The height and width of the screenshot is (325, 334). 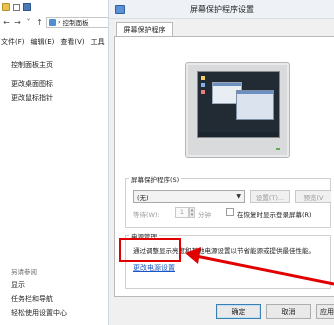 I want to click on dialog-title: 屏幕保护程序设置, so click(x=222, y=9).